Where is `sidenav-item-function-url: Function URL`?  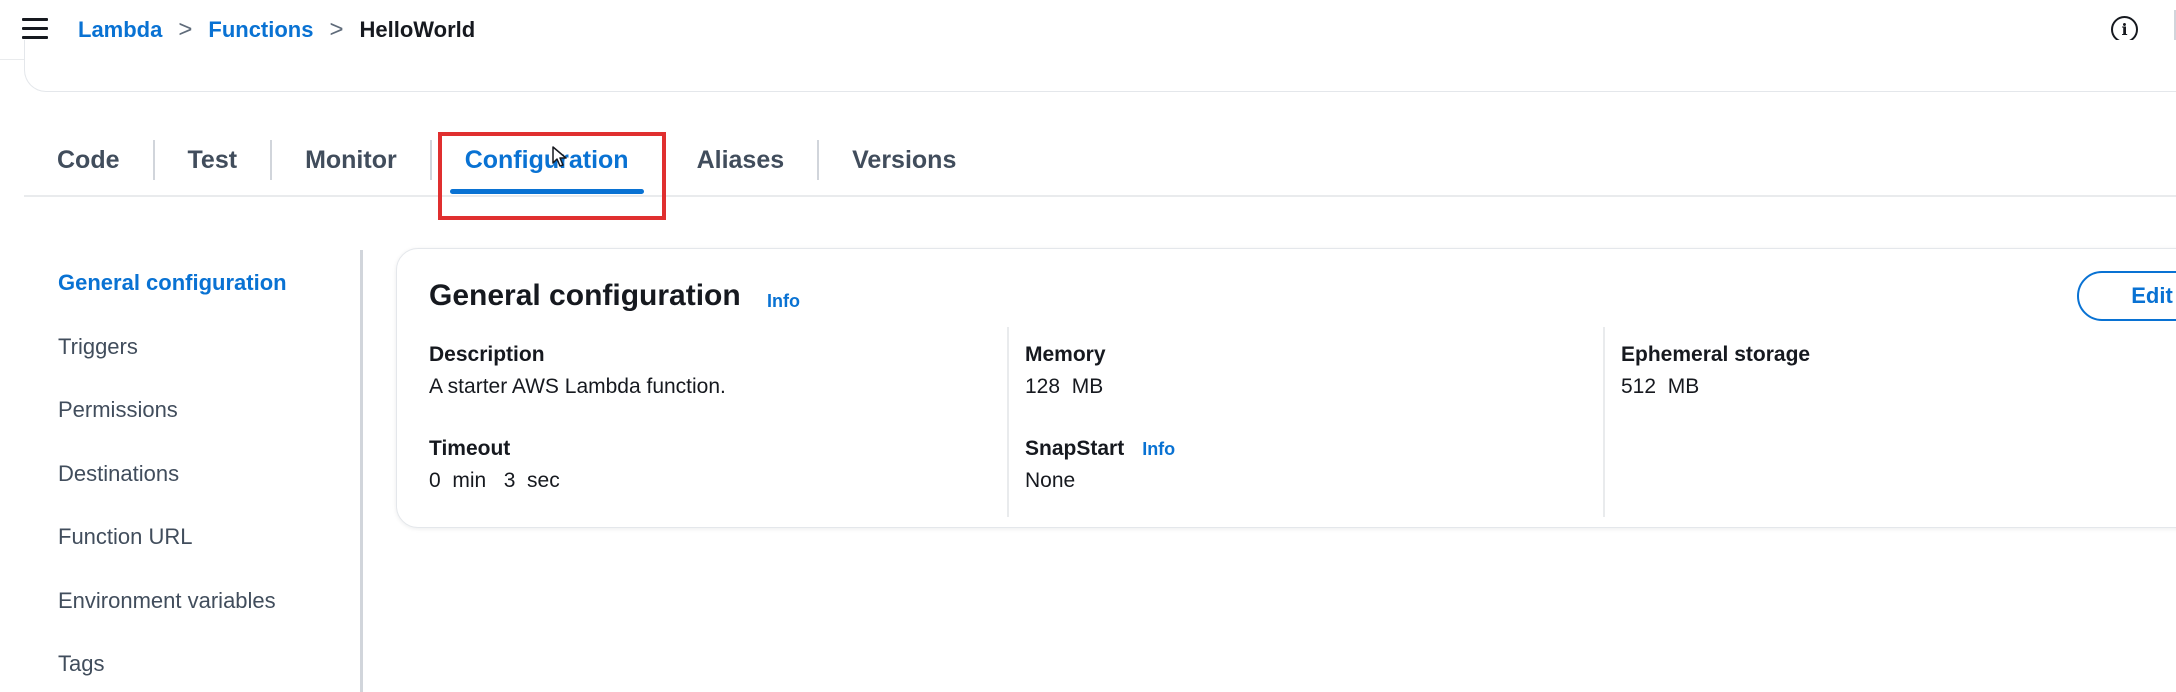
sidenav-item-function-url: Function URL is located at coordinates (172, 554).